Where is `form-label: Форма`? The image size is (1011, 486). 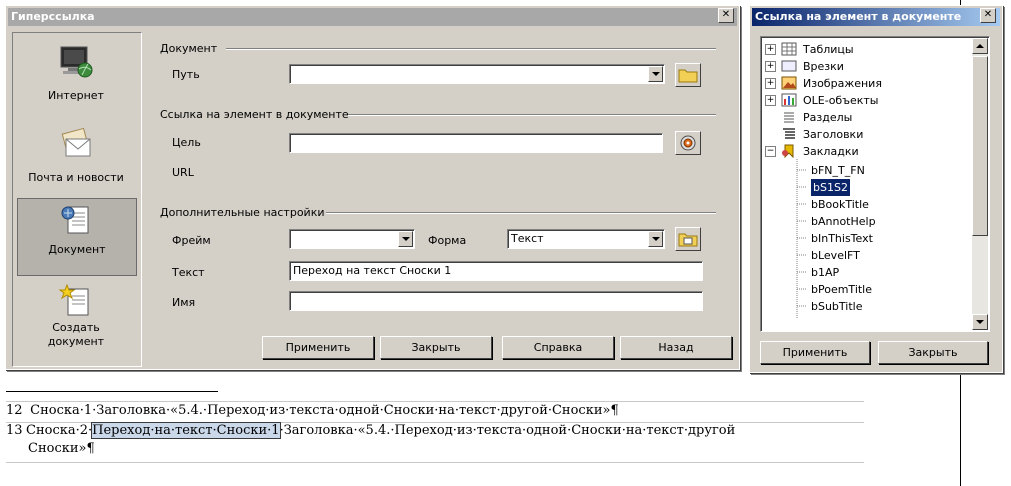
form-label: Форма is located at coordinates (447, 240).